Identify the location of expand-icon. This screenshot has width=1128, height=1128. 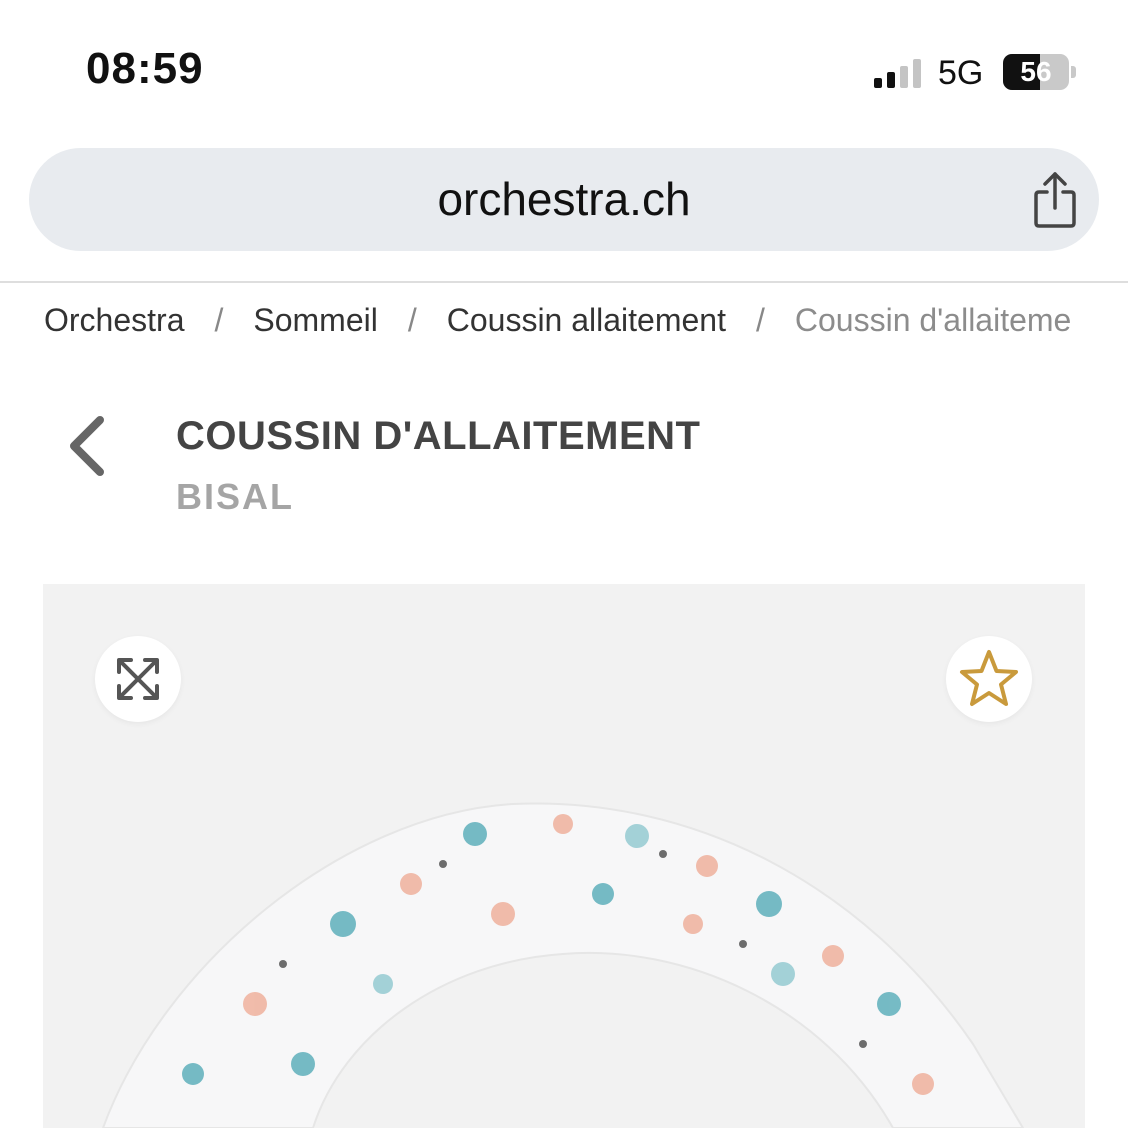
(138, 679).